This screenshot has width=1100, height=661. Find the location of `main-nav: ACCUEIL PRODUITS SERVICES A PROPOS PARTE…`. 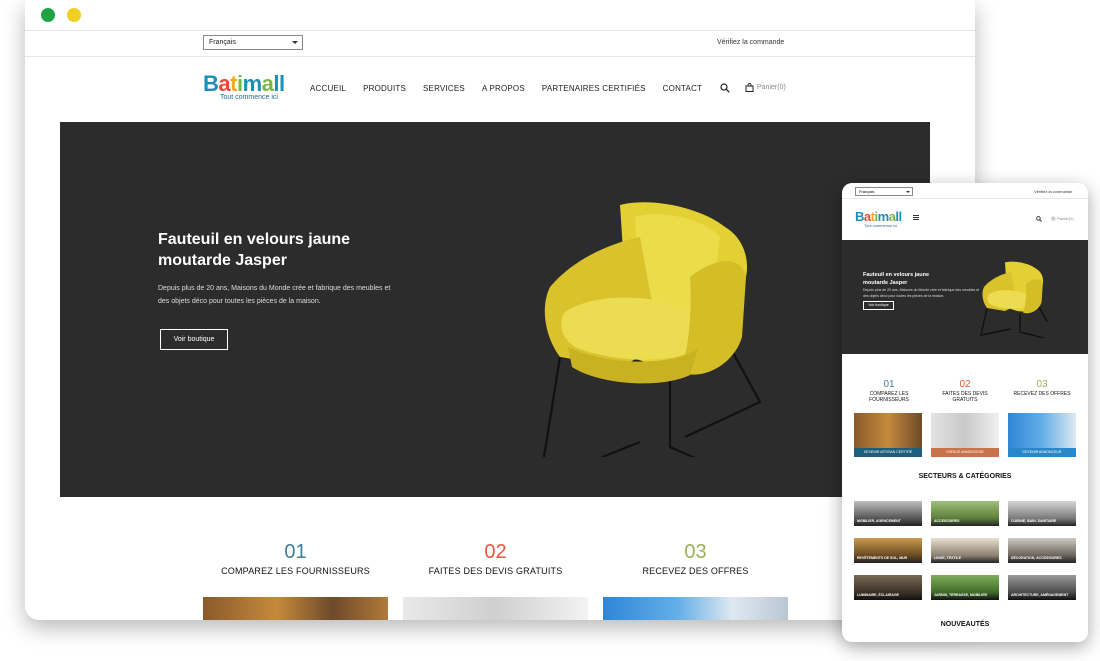

main-nav: ACCUEIL PRODUITS SERVICES A PROPOS PARTE… is located at coordinates (514, 88).